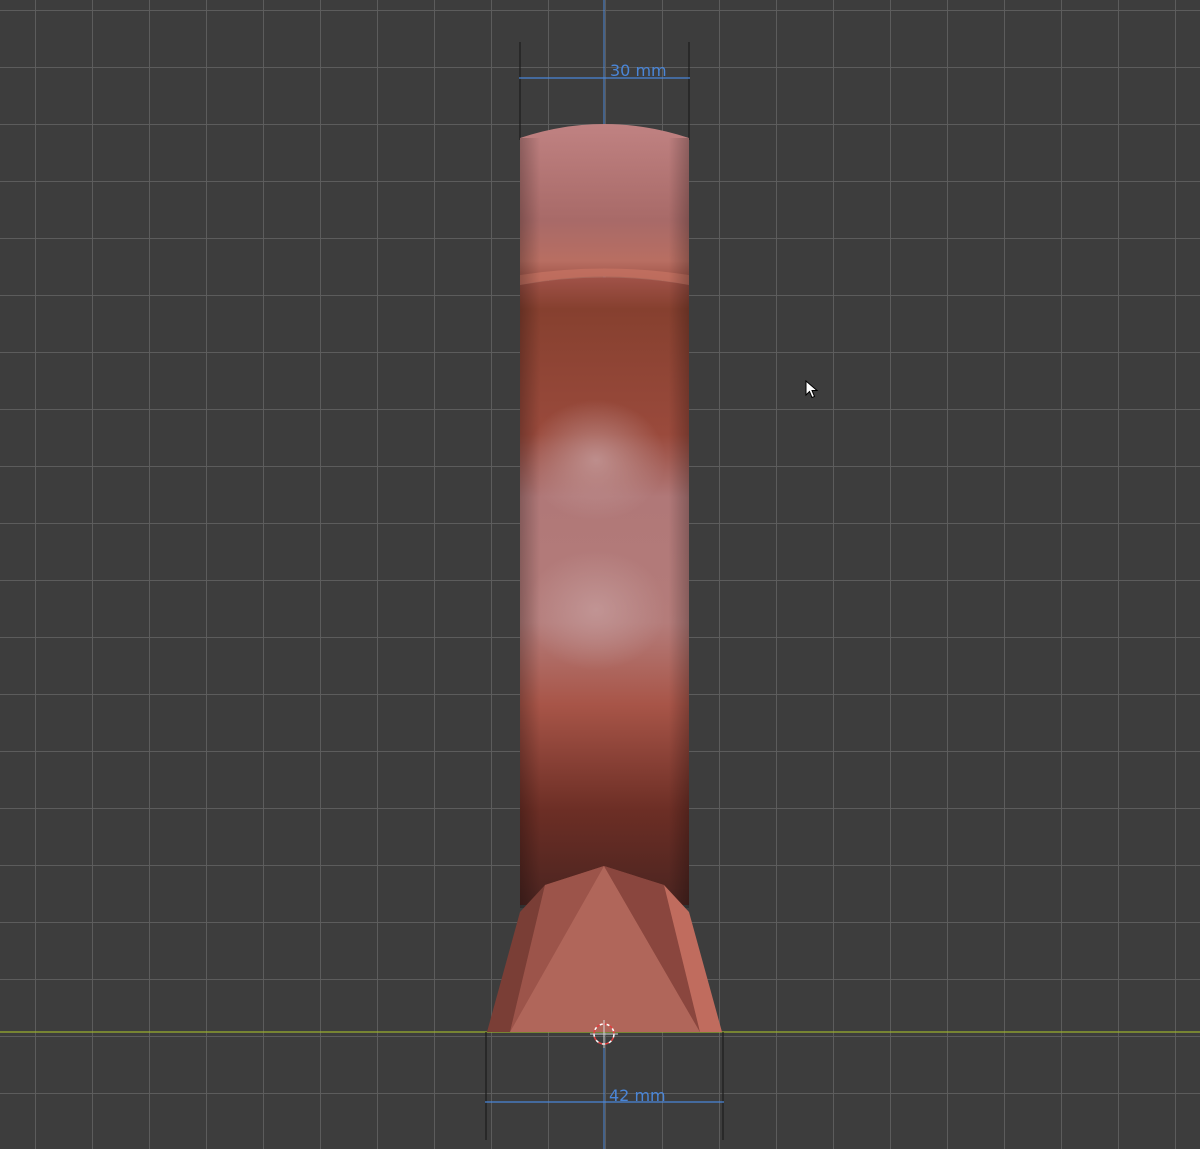 This screenshot has width=1200, height=1149. What do you see at coordinates (638, 70) in the screenshot?
I see `top-width-measurement-label: 30 mm` at bounding box center [638, 70].